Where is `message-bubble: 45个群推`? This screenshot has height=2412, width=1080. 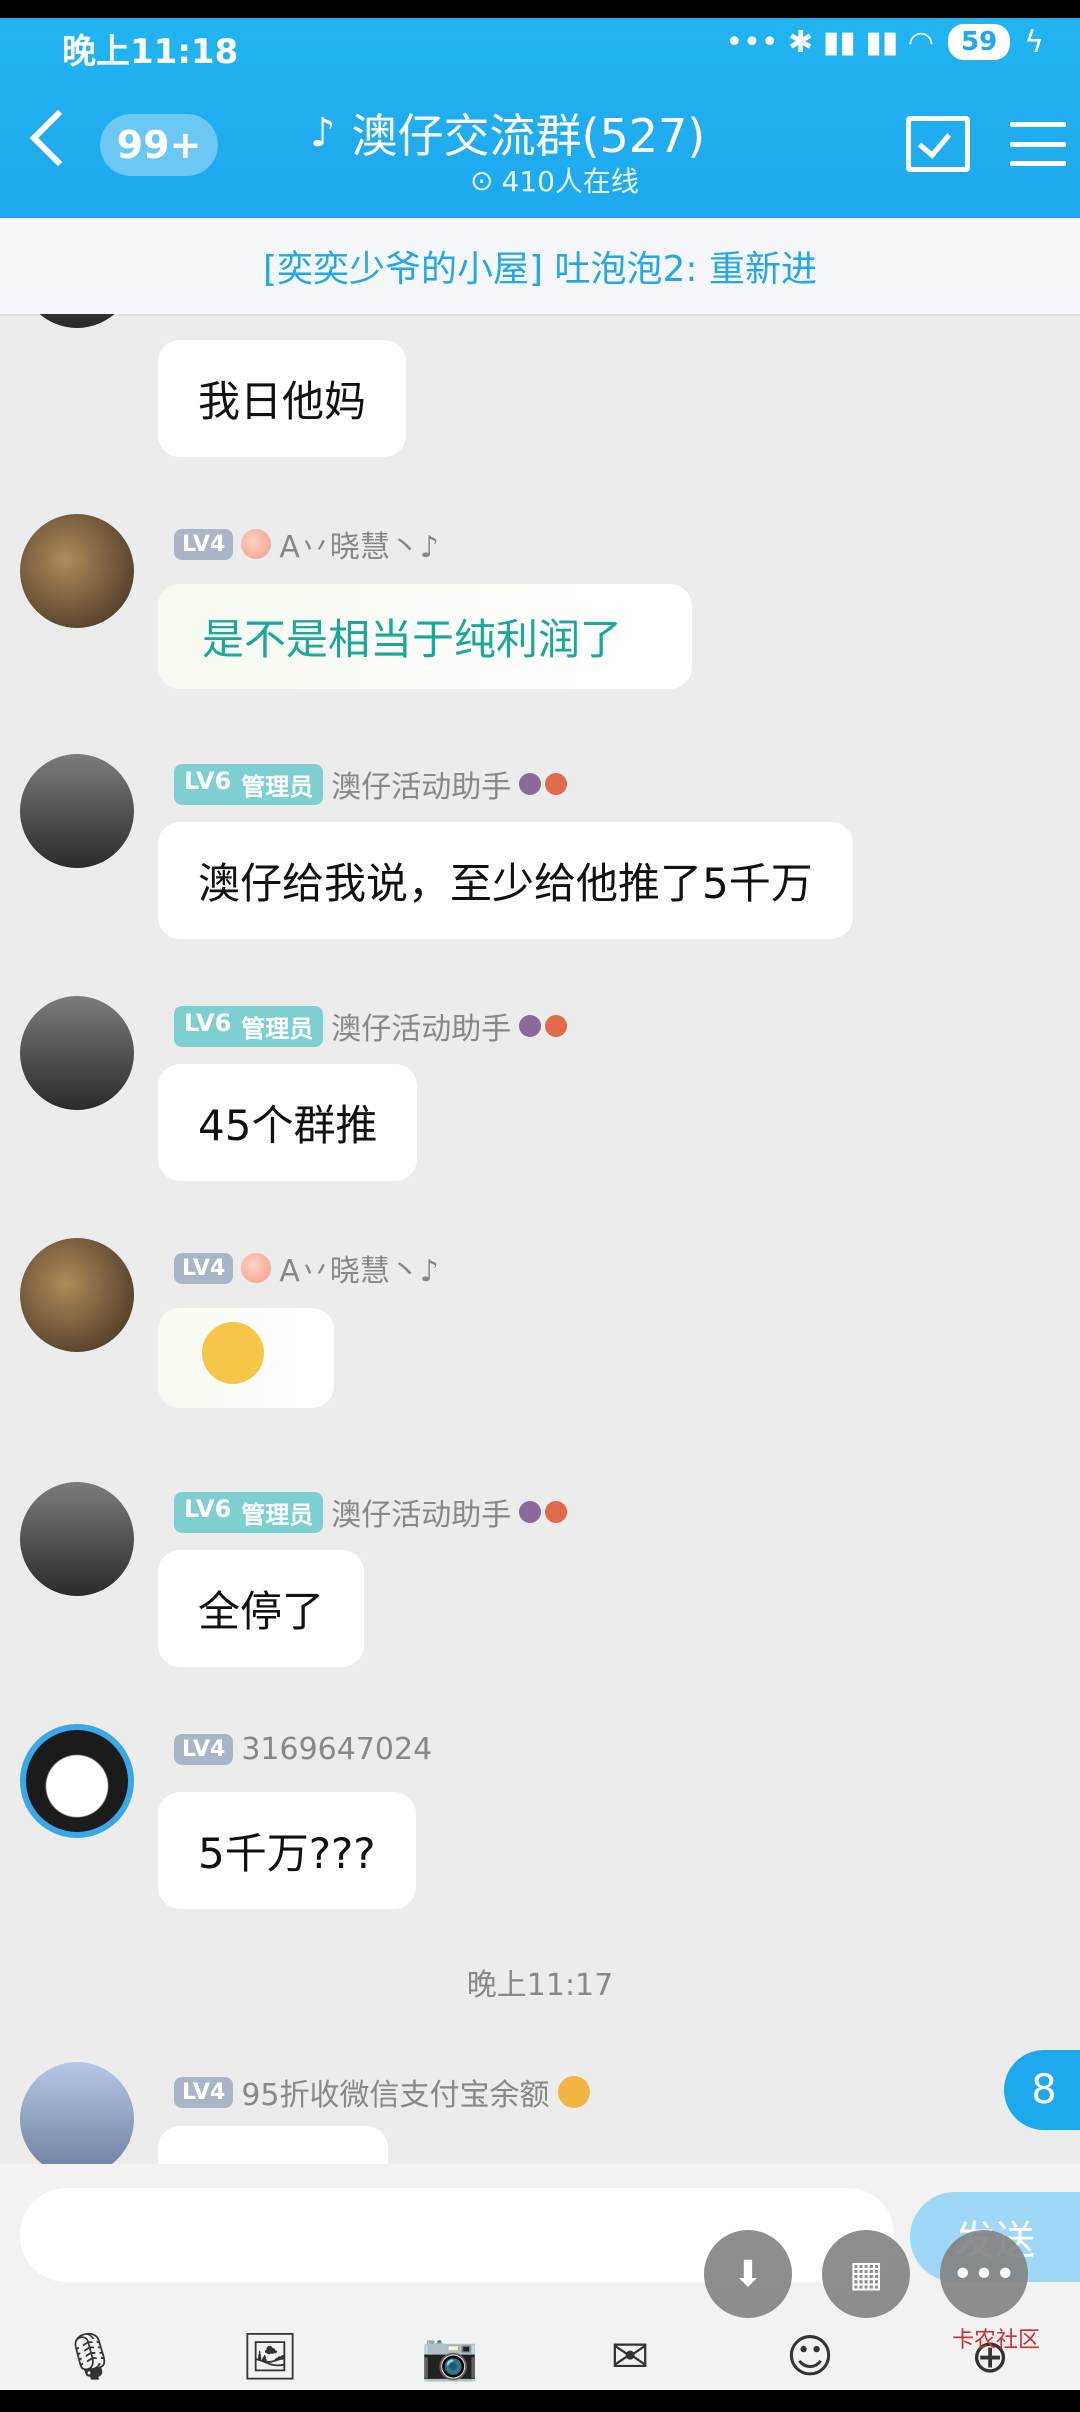 message-bubble: 45个群推 is located at coordinates (288, 1122).